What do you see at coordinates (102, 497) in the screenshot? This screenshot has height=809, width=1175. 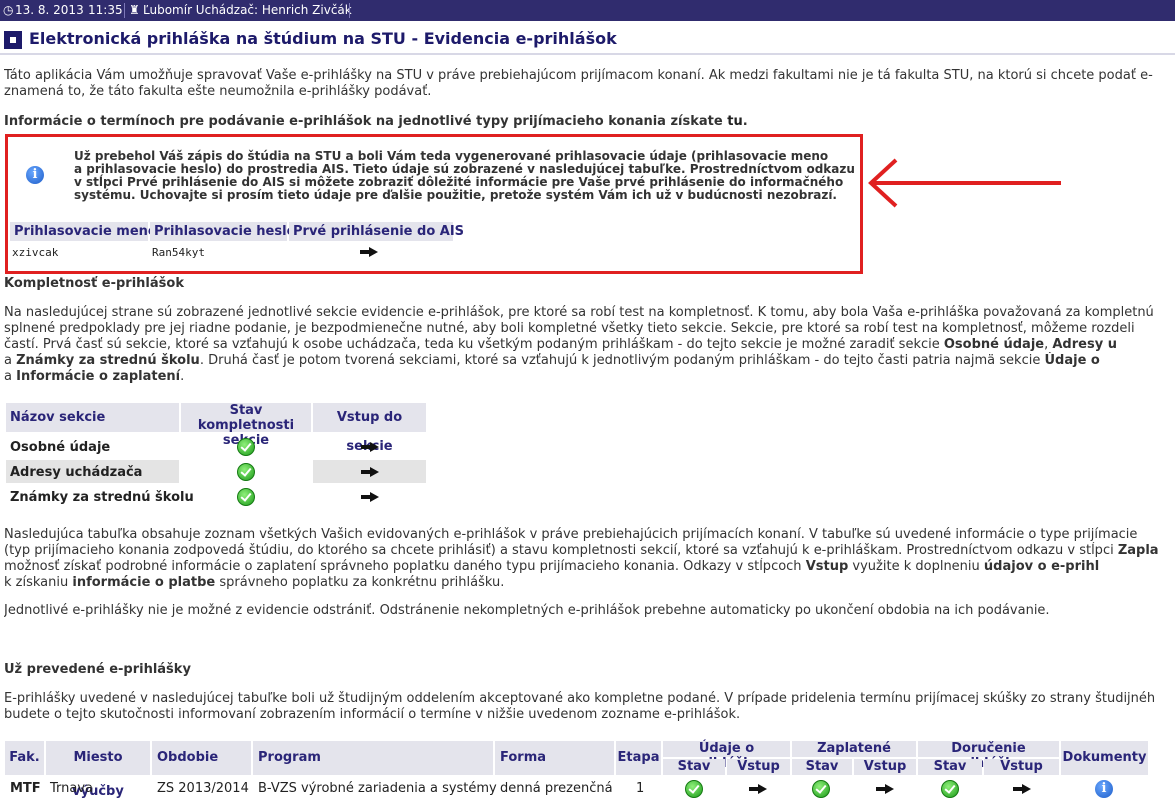 I see `section-row-grades: Známky za strednú školu` at bounding box center [102, 497].